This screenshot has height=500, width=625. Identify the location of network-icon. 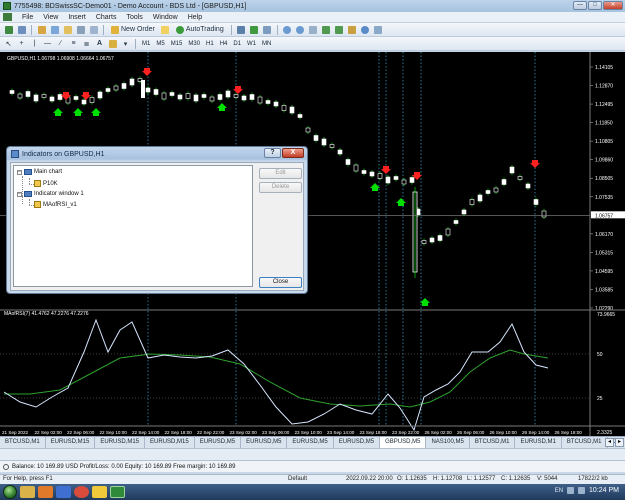
(571, 490).